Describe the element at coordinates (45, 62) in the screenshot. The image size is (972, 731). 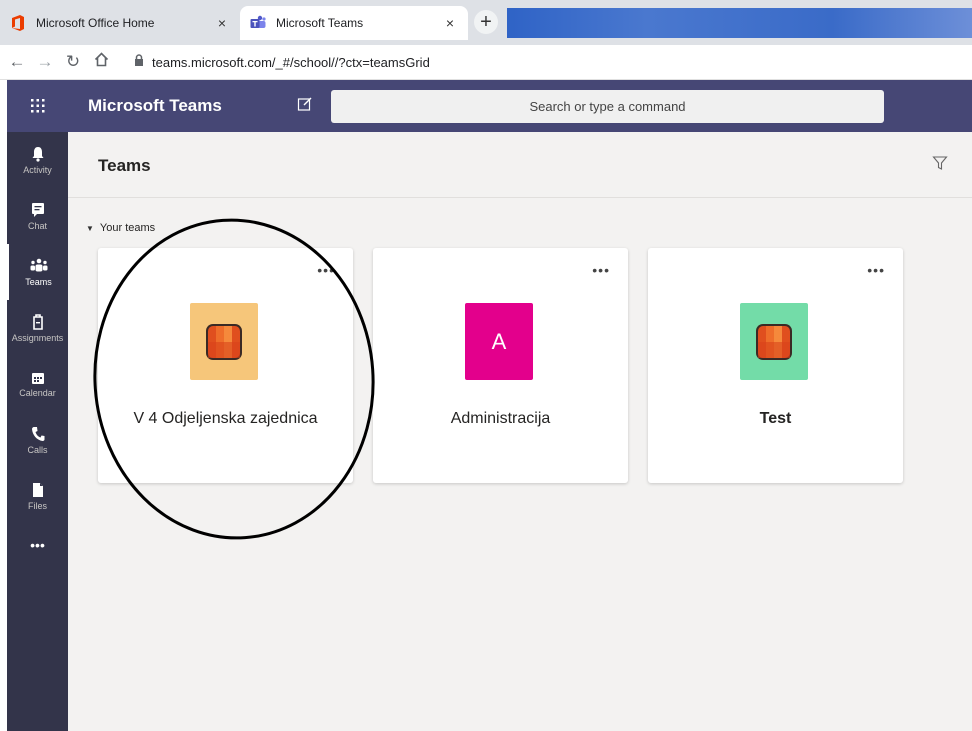
I see `forward-arrow-icon: →` at that location.